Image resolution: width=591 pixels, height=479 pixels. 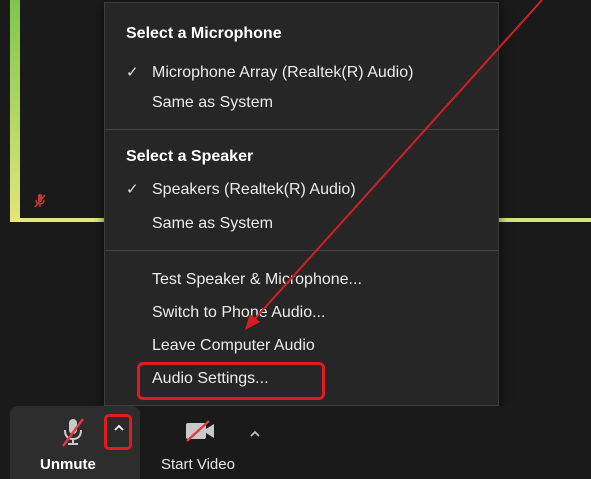 I want to click on audio-options-chevron-button, so click(x=118, y=432).